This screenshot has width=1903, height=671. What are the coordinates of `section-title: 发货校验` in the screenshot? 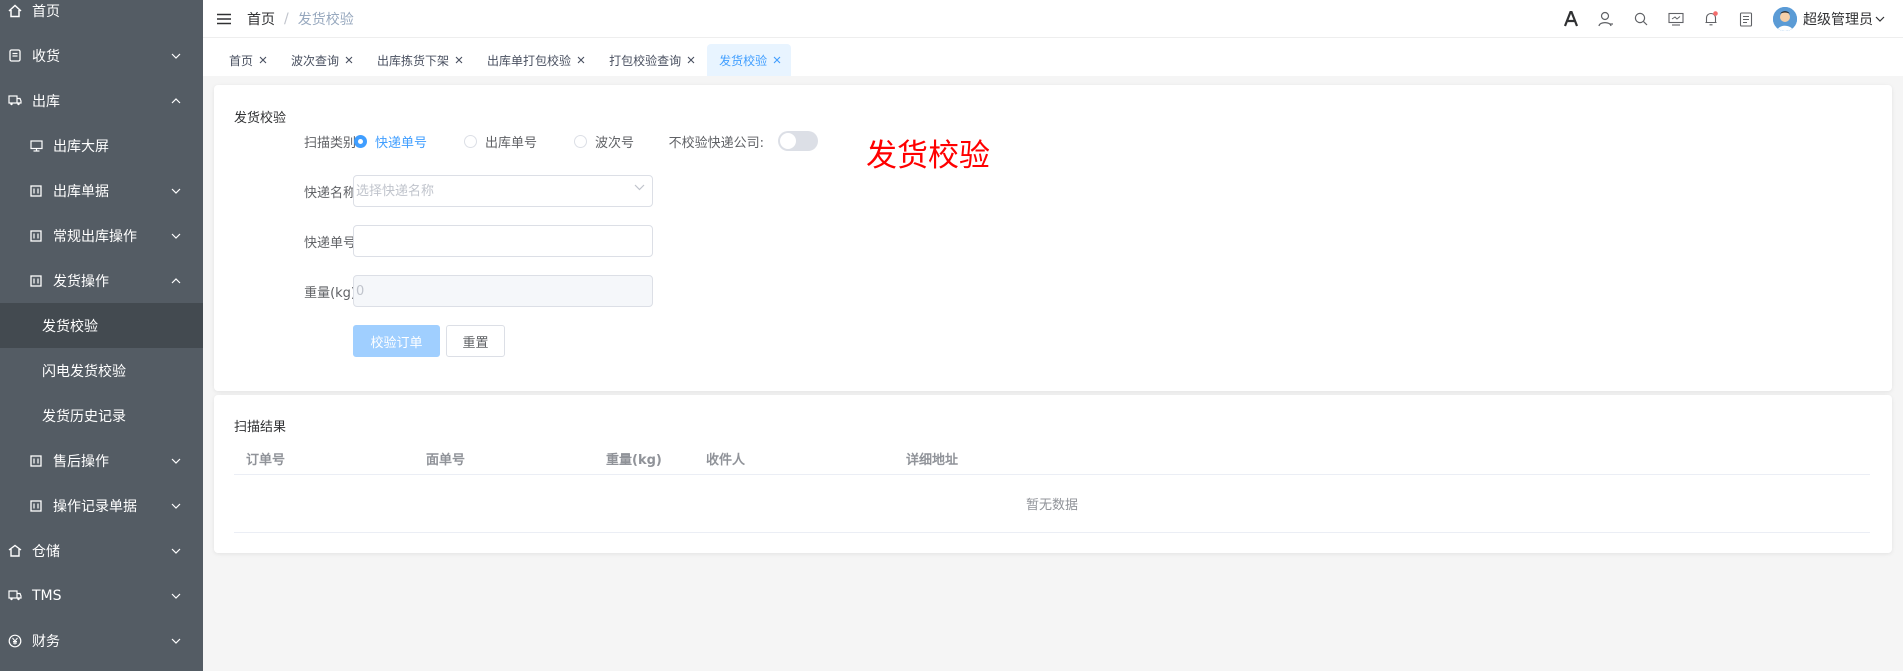 It's located at (260, 118).